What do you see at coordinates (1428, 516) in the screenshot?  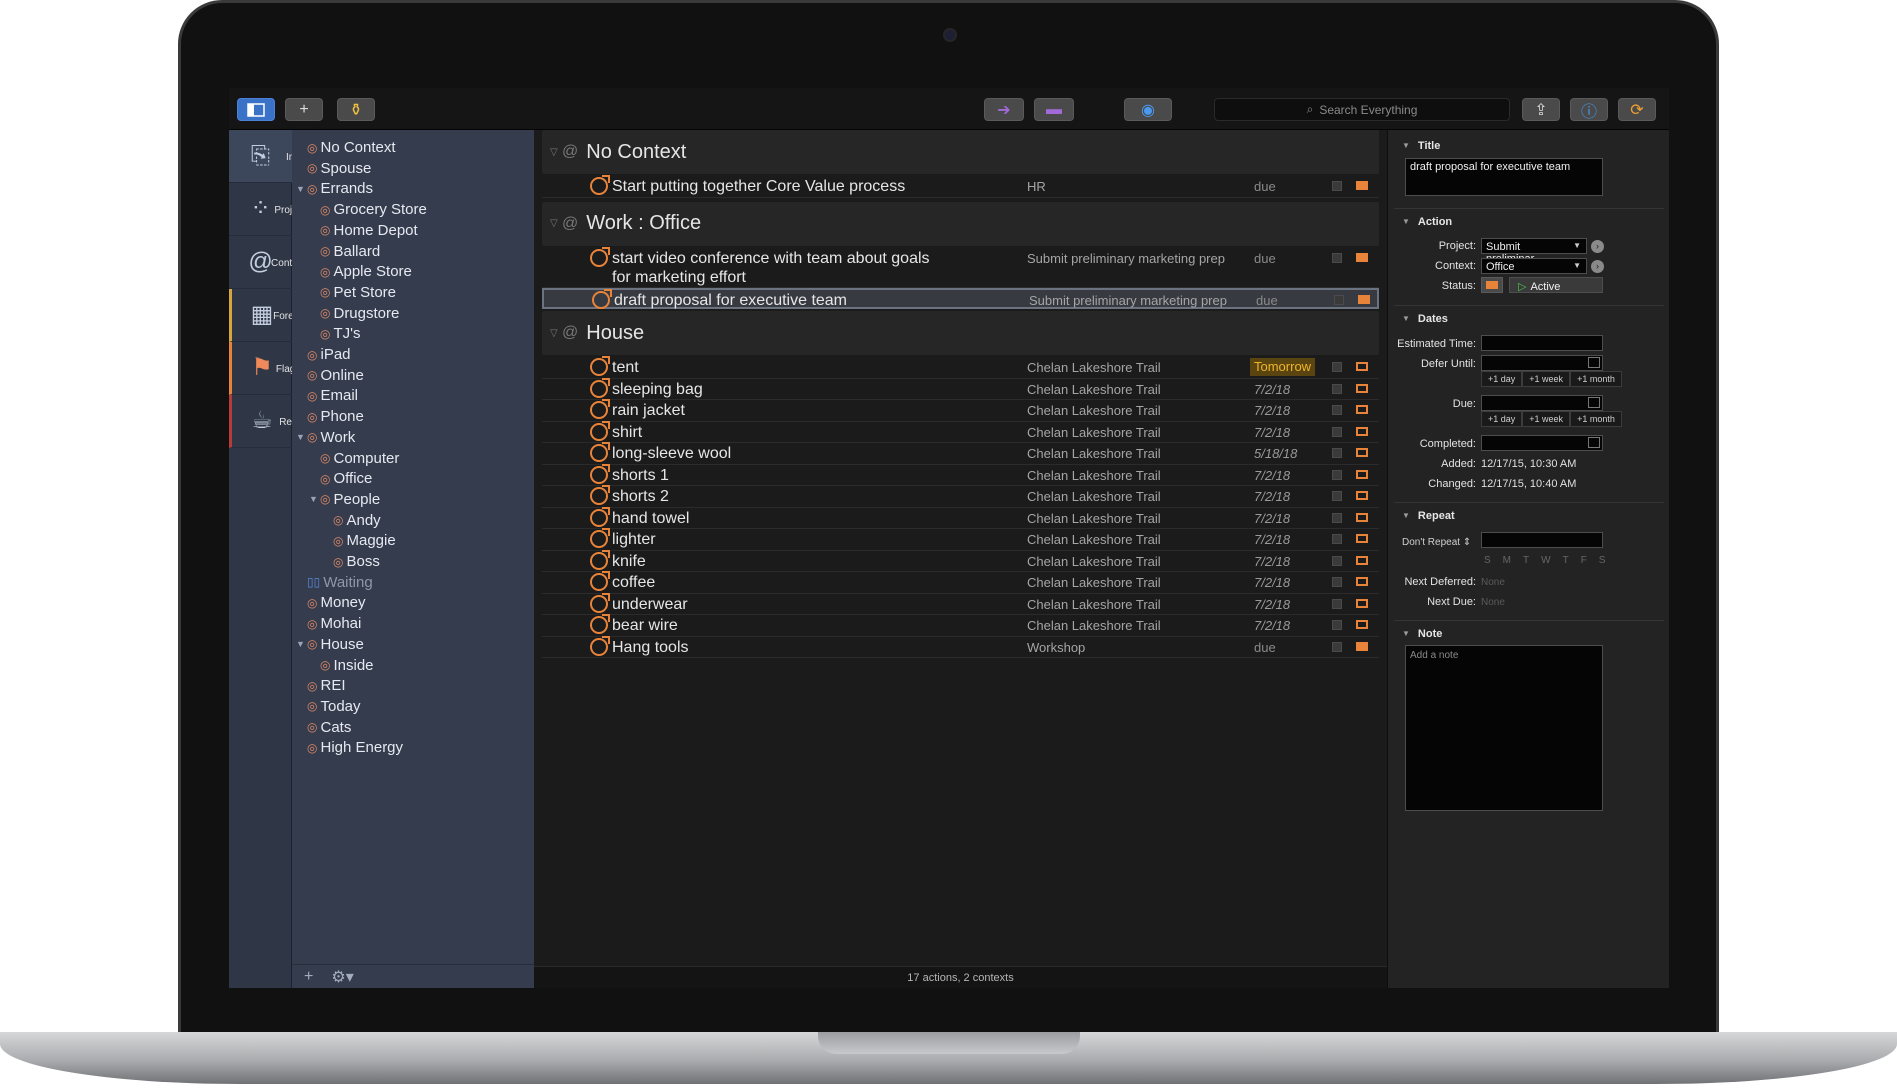 I see `repeat-section-header: Repeat` at bounding box center [1428, 516].